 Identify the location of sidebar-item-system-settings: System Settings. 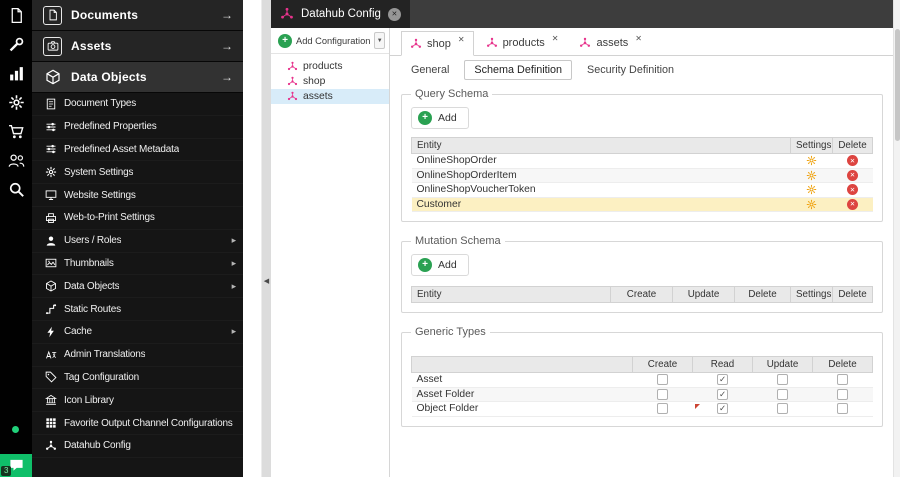
(137, 172).